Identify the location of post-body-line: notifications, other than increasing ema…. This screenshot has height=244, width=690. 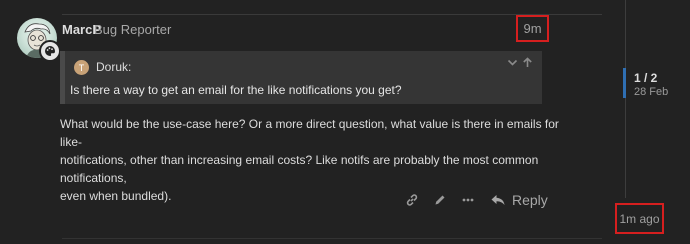
(299, 169).